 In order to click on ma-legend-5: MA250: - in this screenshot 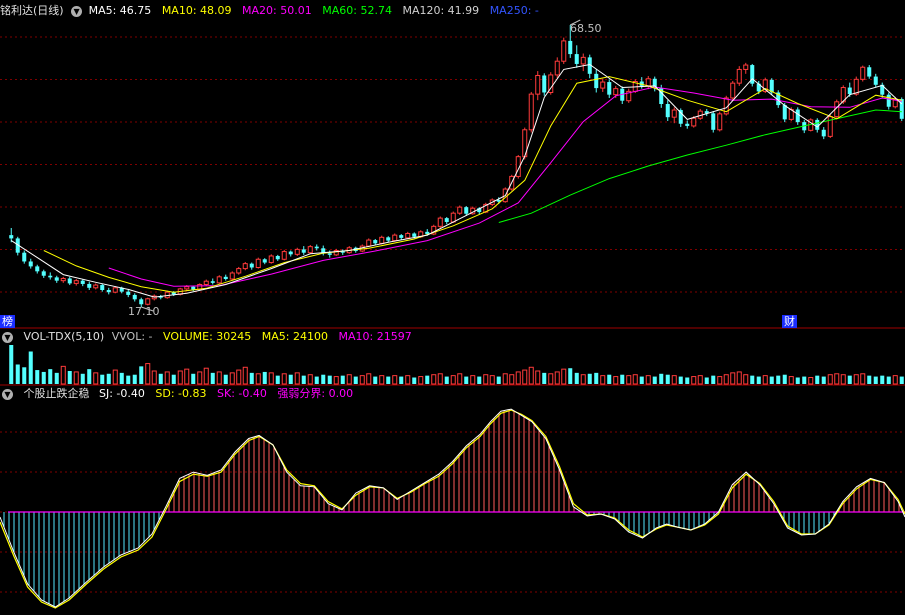, I will do `click(514, 10)`.